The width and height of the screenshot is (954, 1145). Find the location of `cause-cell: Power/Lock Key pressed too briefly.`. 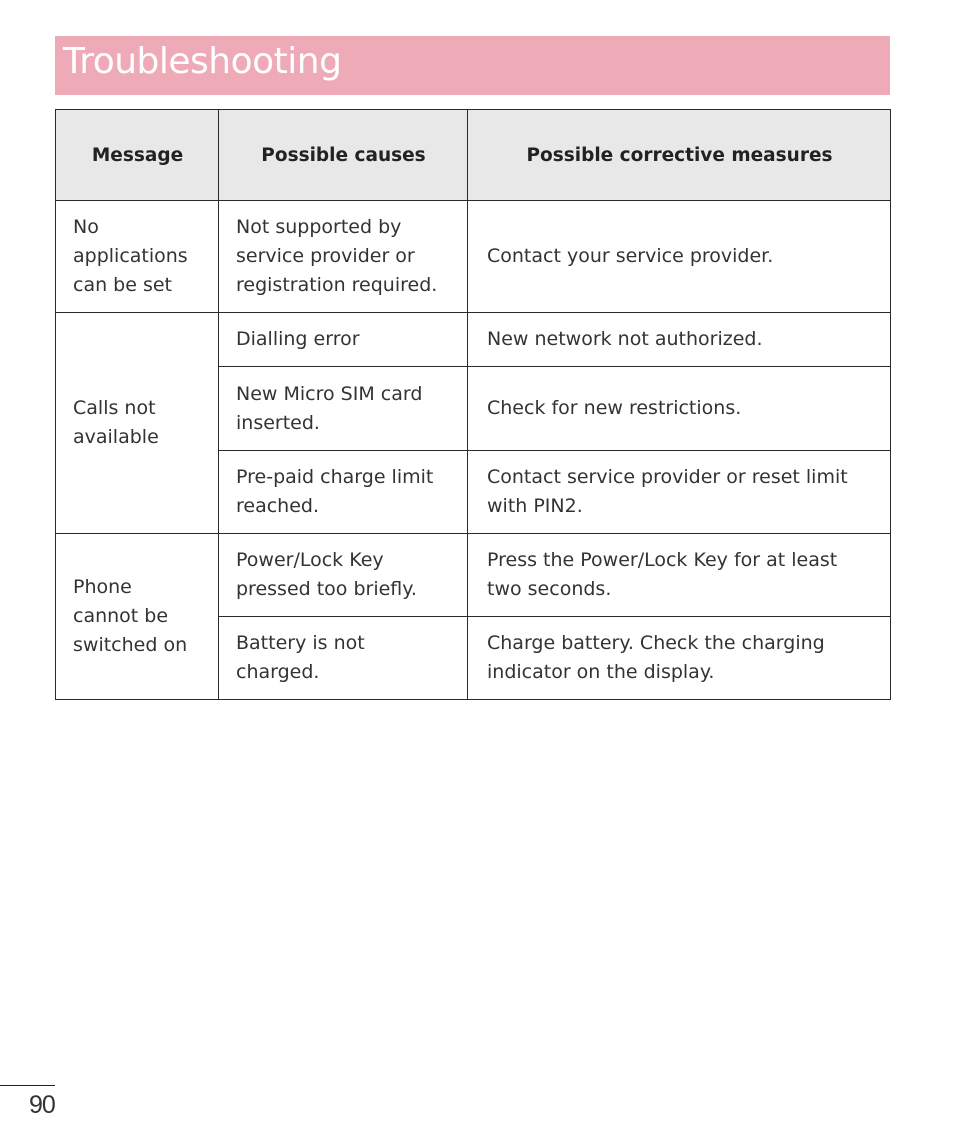

cause-cell: Power/Lock Key pressed too briefly. is located at coordinates (343, 575).